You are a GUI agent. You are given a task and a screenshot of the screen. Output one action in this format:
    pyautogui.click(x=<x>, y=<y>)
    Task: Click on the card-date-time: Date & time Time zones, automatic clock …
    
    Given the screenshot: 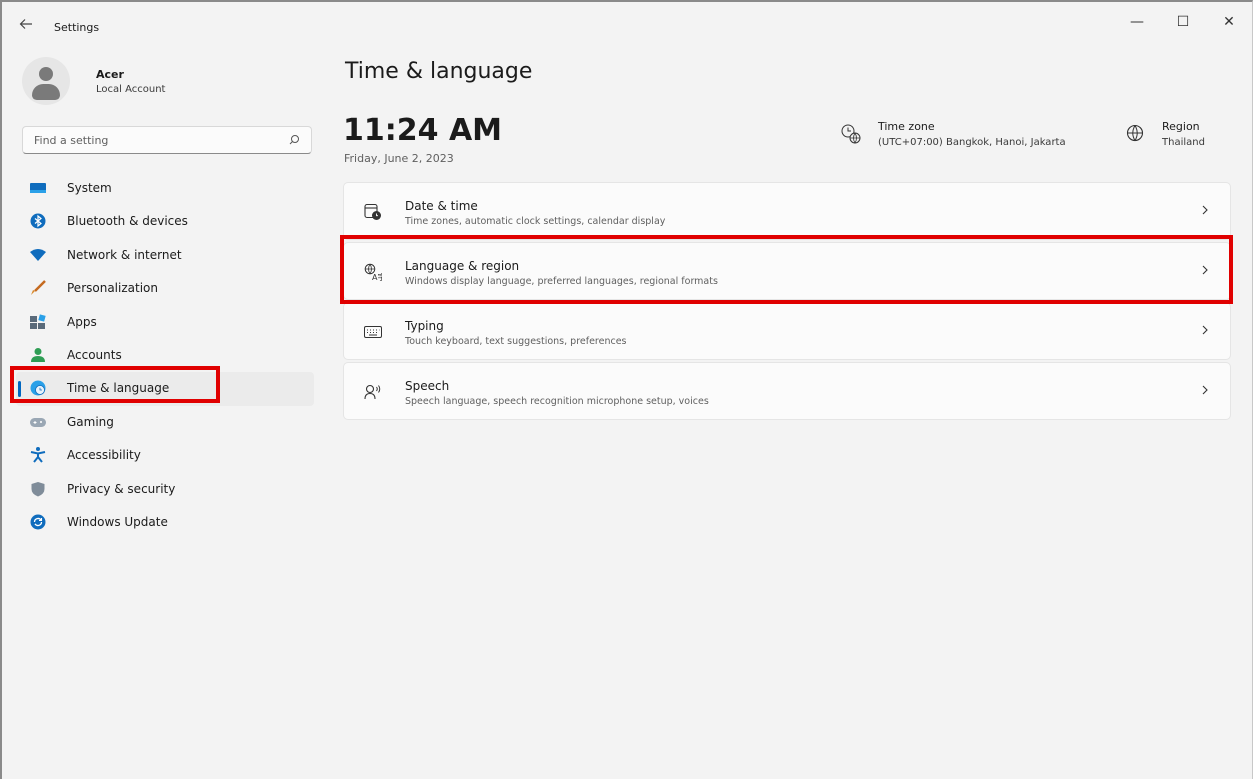 What is the action you would take?
    pyautogui.click(x=787, y=211)
    